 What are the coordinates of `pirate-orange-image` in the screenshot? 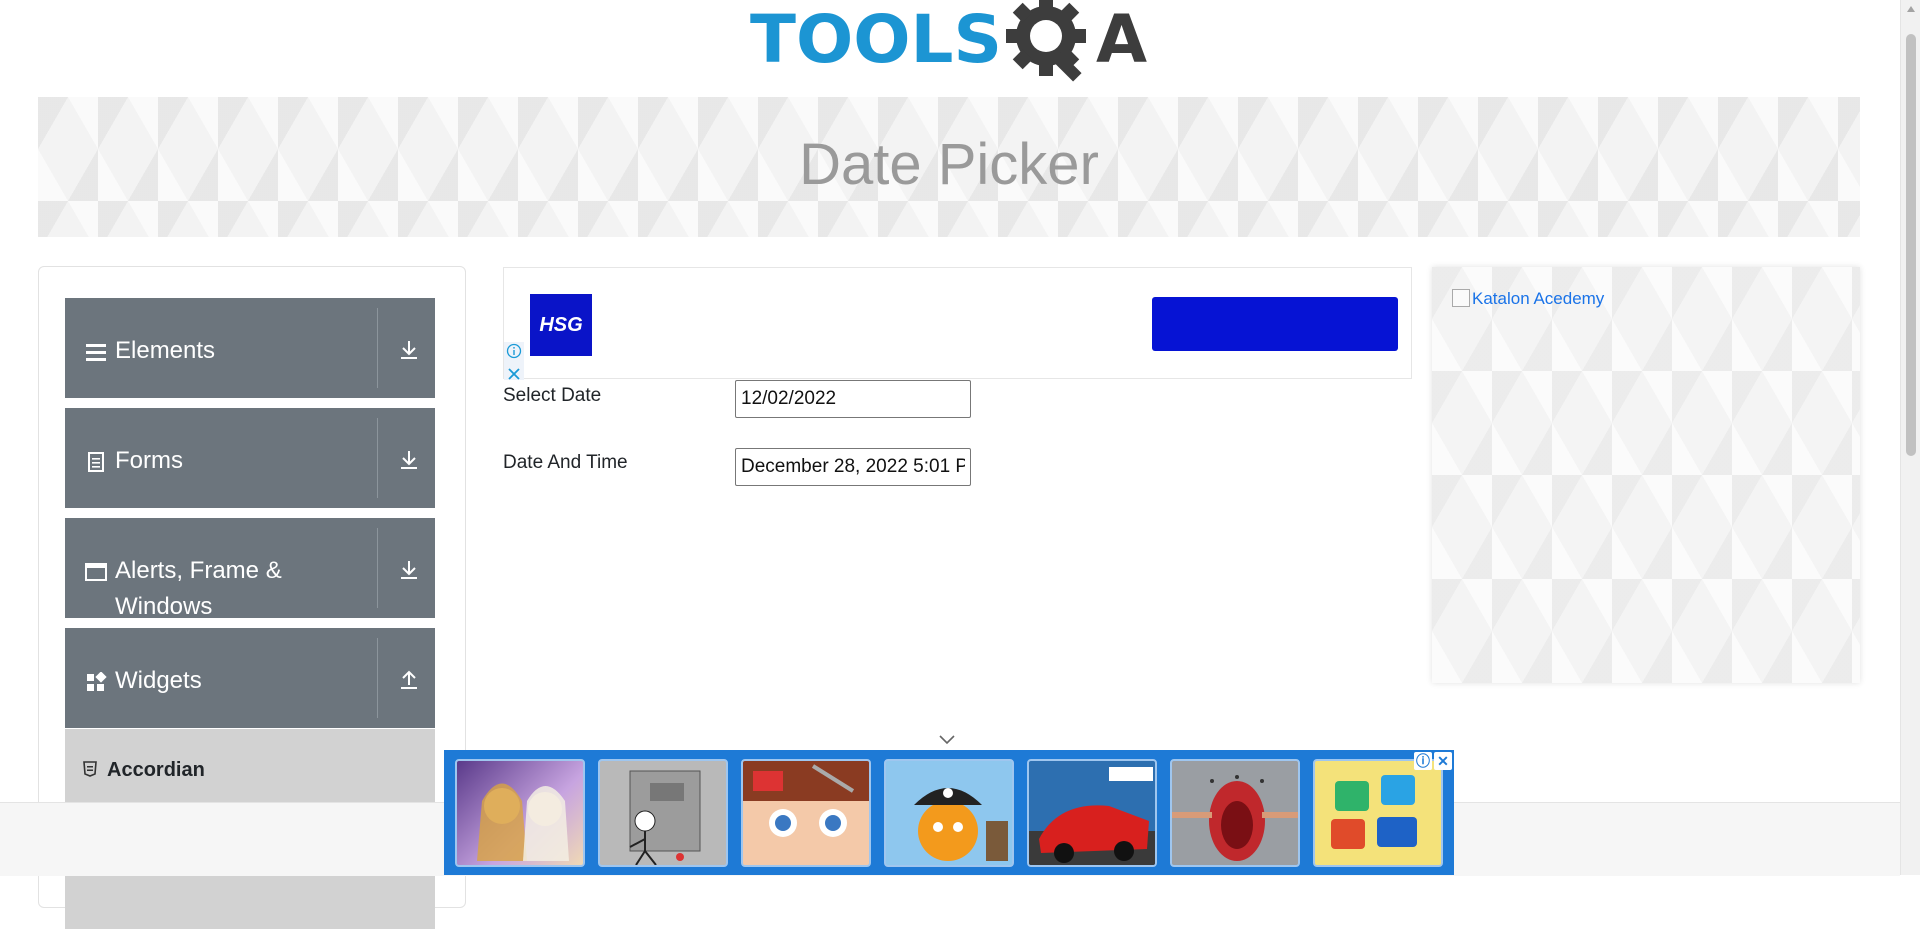 It's located at (961, 824).